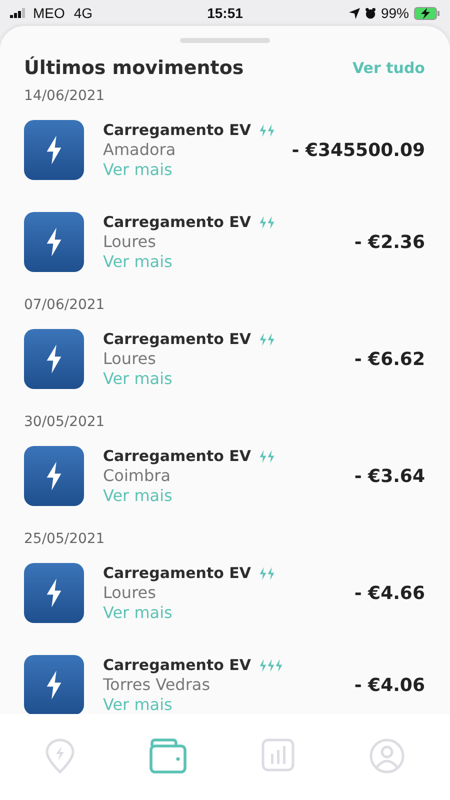  What do you see at coordinates (389, 685) in the screenshot?
I see `amount: - €4.06` at bounding box center [389, 685].